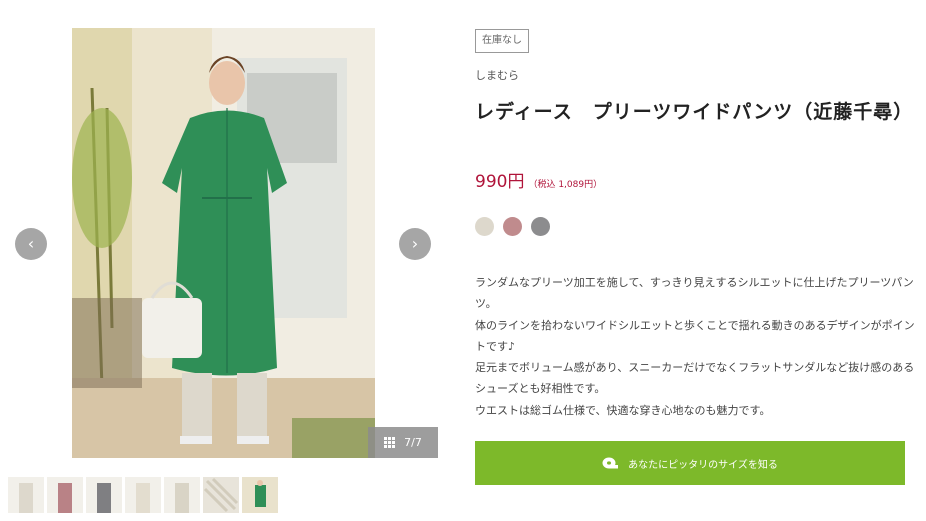  I want to click on color-swatch-gray, so click(540, 226).